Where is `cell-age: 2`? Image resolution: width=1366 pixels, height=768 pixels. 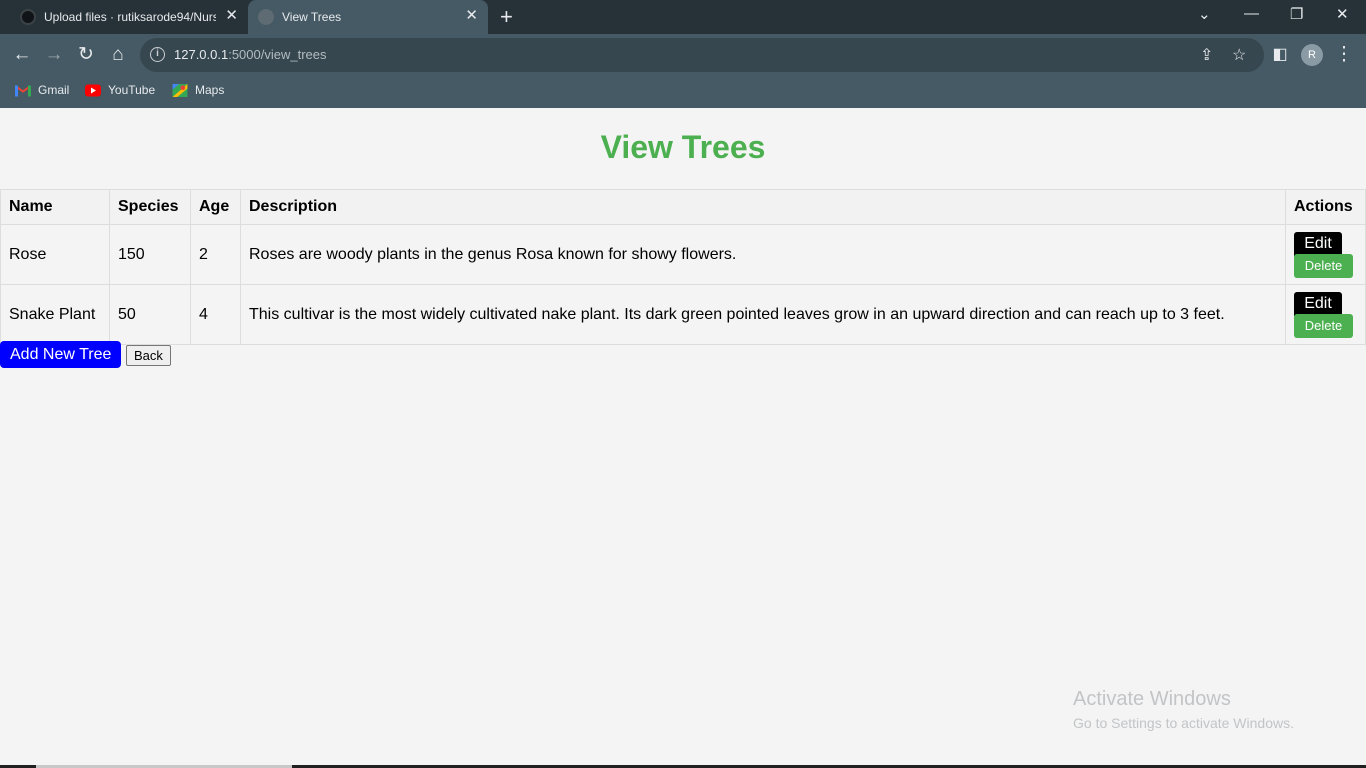 cell-age: 2 is located at coordinates (215, 254).